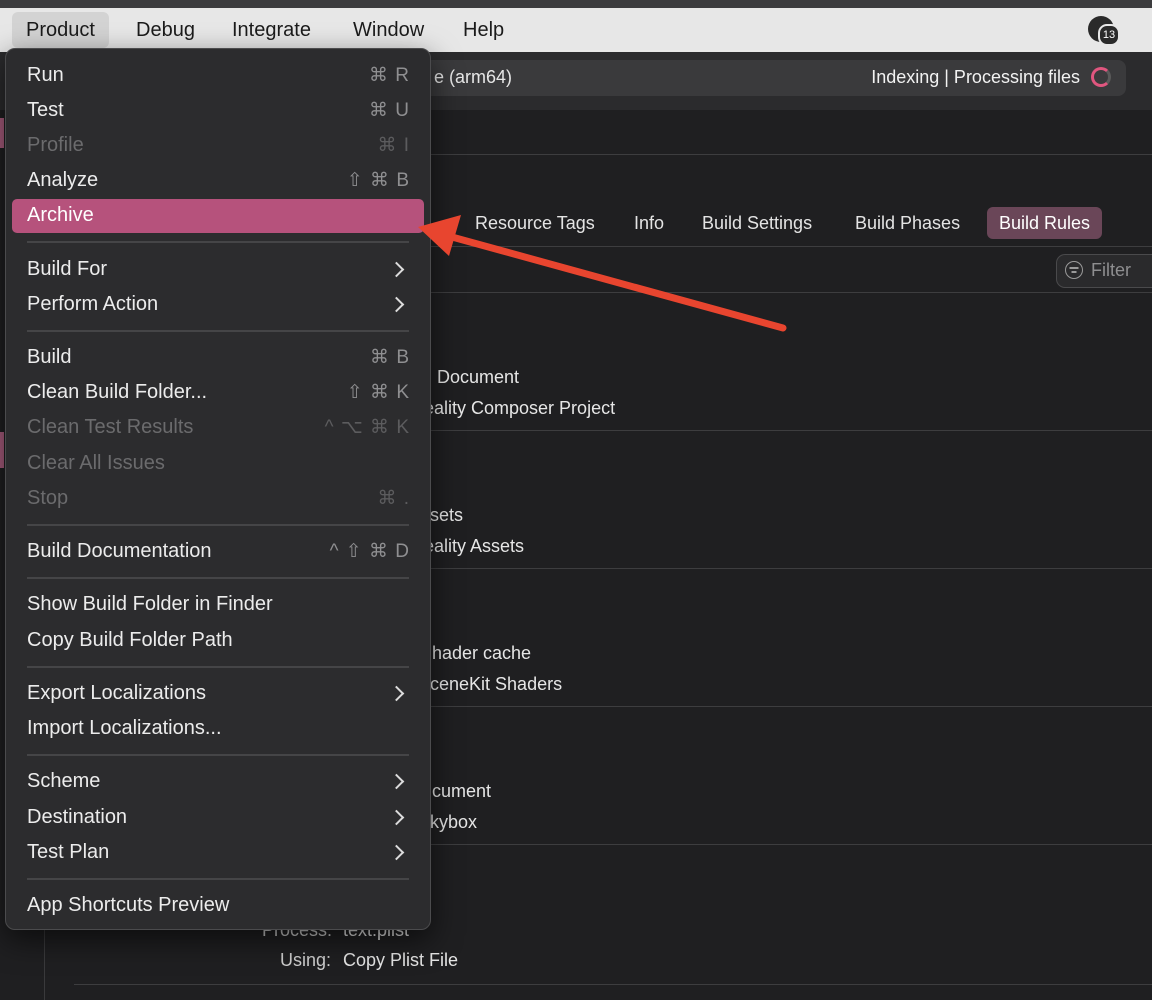 This screenshot has width=1152, height=1000. Describe the element at coordinates (602, 273) in the screenshot. I see `annotation-arrow-icon` at that location.